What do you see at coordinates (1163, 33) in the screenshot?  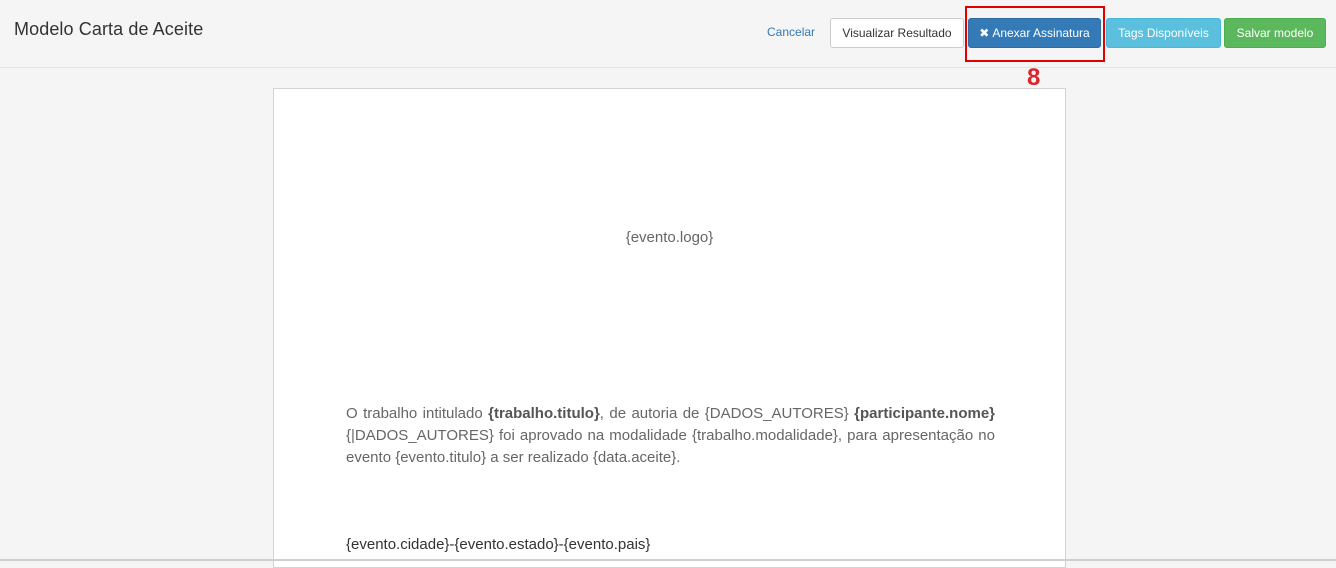 I see `available-tags-button: Tags Disponíveis` at bounding box center [1163, 33].